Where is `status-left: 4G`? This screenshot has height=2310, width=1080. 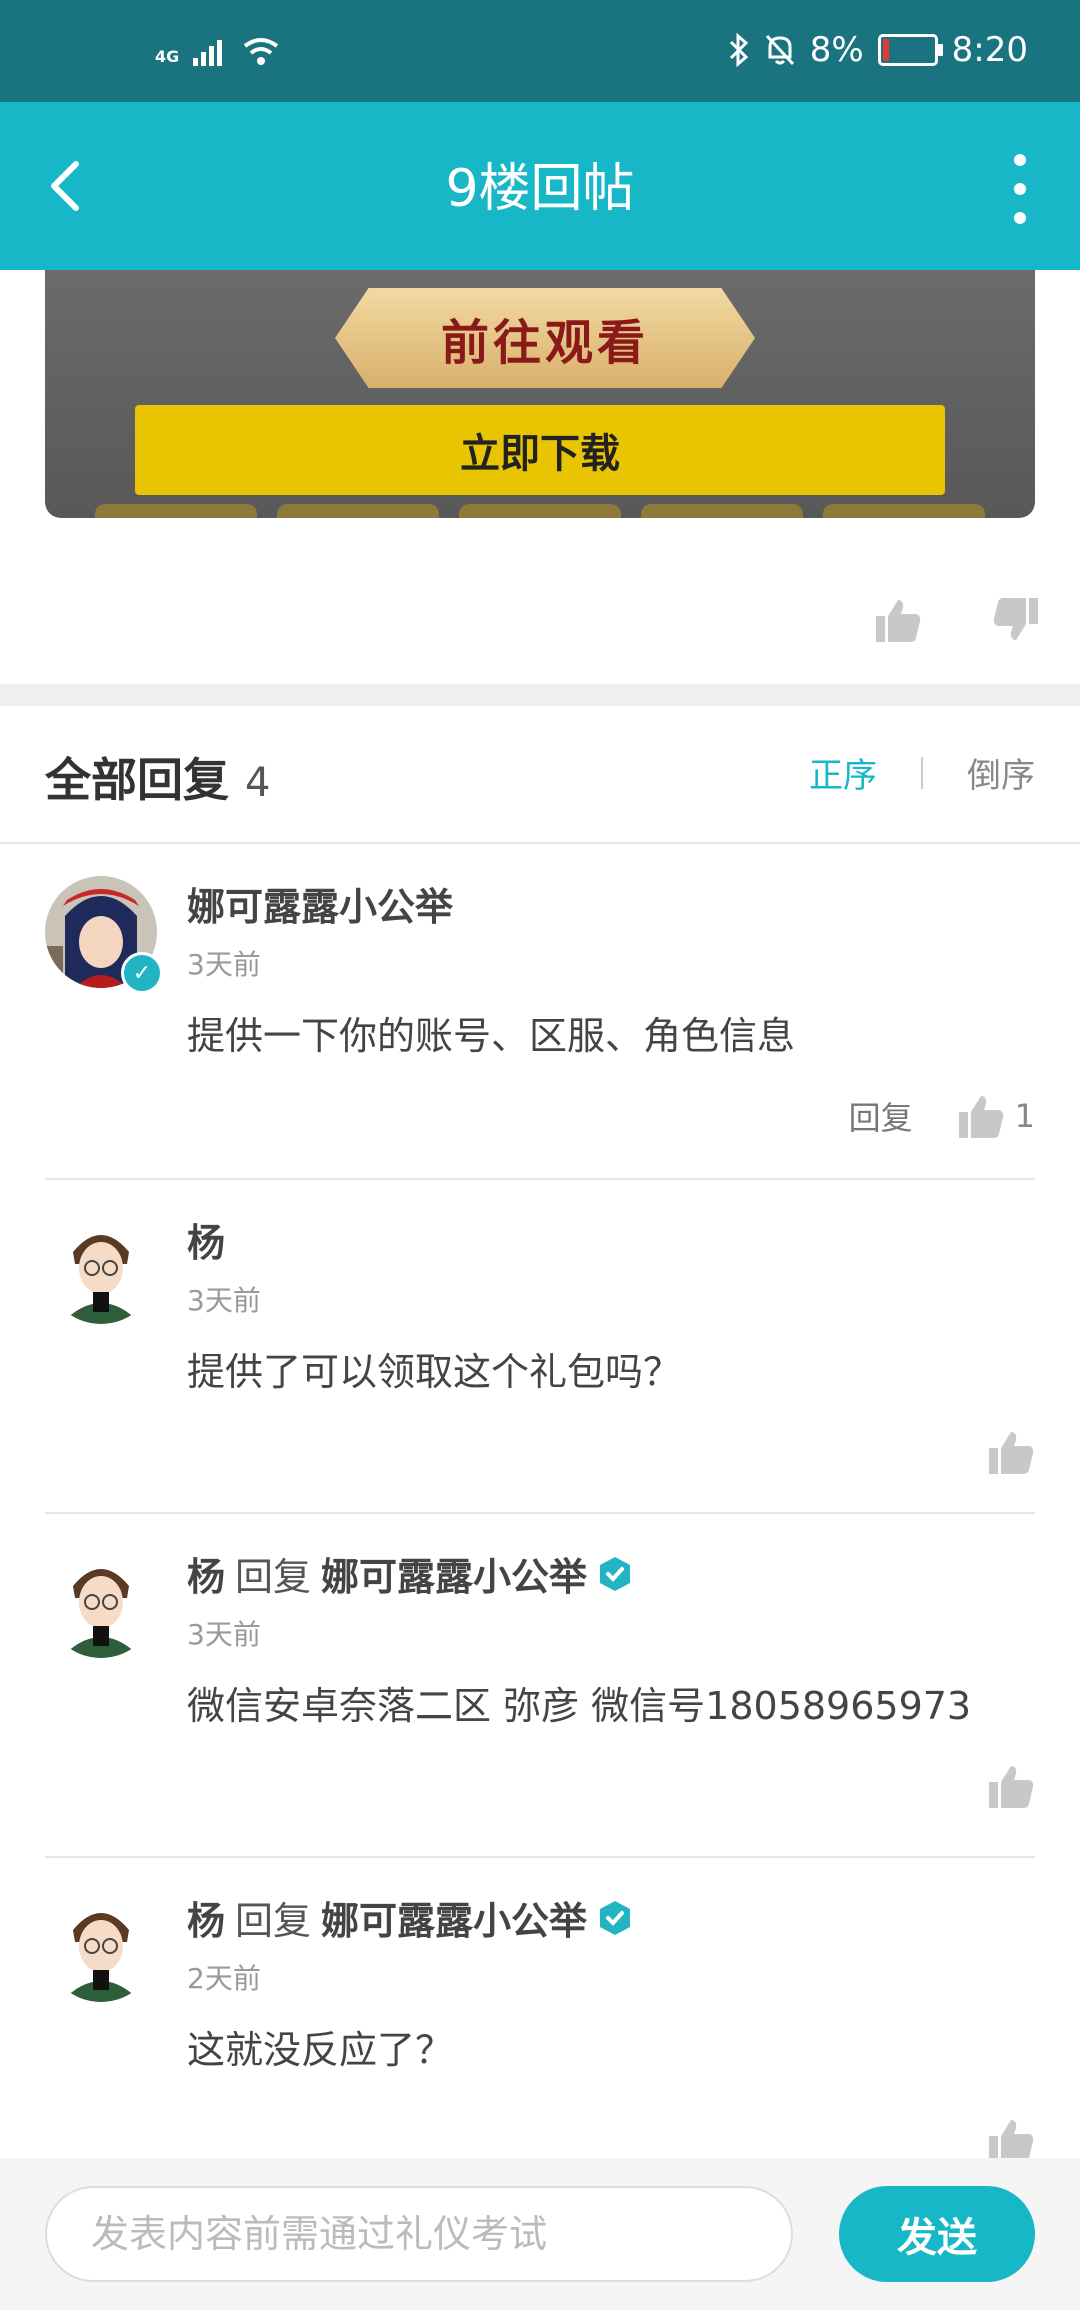 status-left: 4G is located at coordinates (218, 51).